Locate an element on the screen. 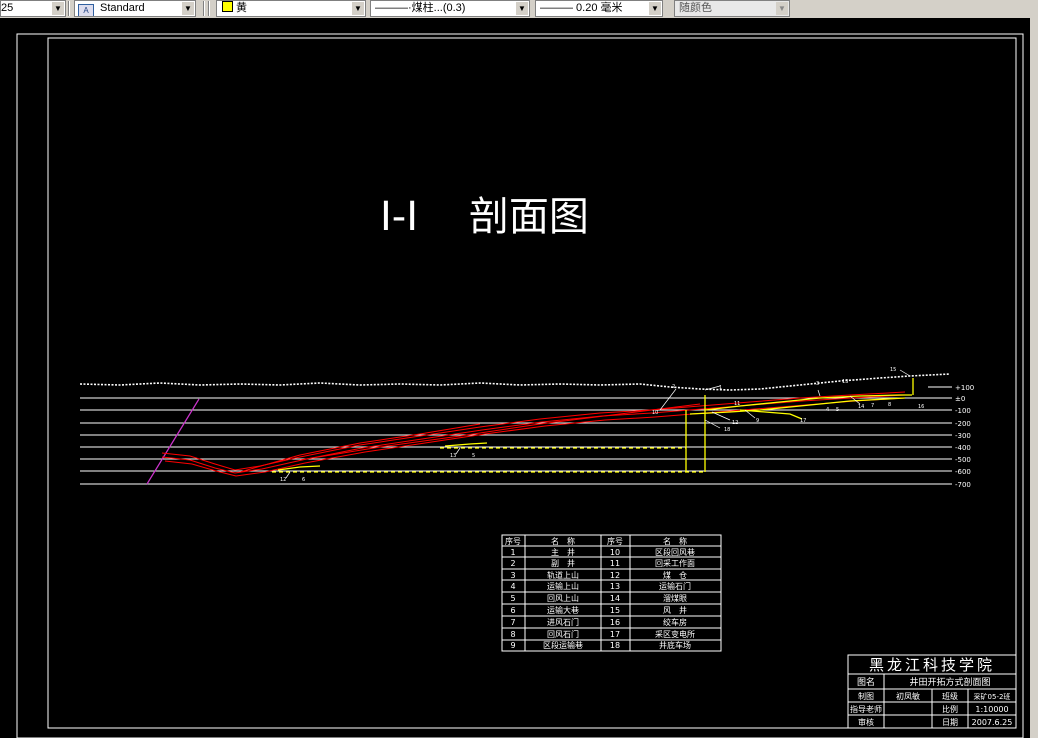  legend-cell: 5 is located at coordinates (512, 598).